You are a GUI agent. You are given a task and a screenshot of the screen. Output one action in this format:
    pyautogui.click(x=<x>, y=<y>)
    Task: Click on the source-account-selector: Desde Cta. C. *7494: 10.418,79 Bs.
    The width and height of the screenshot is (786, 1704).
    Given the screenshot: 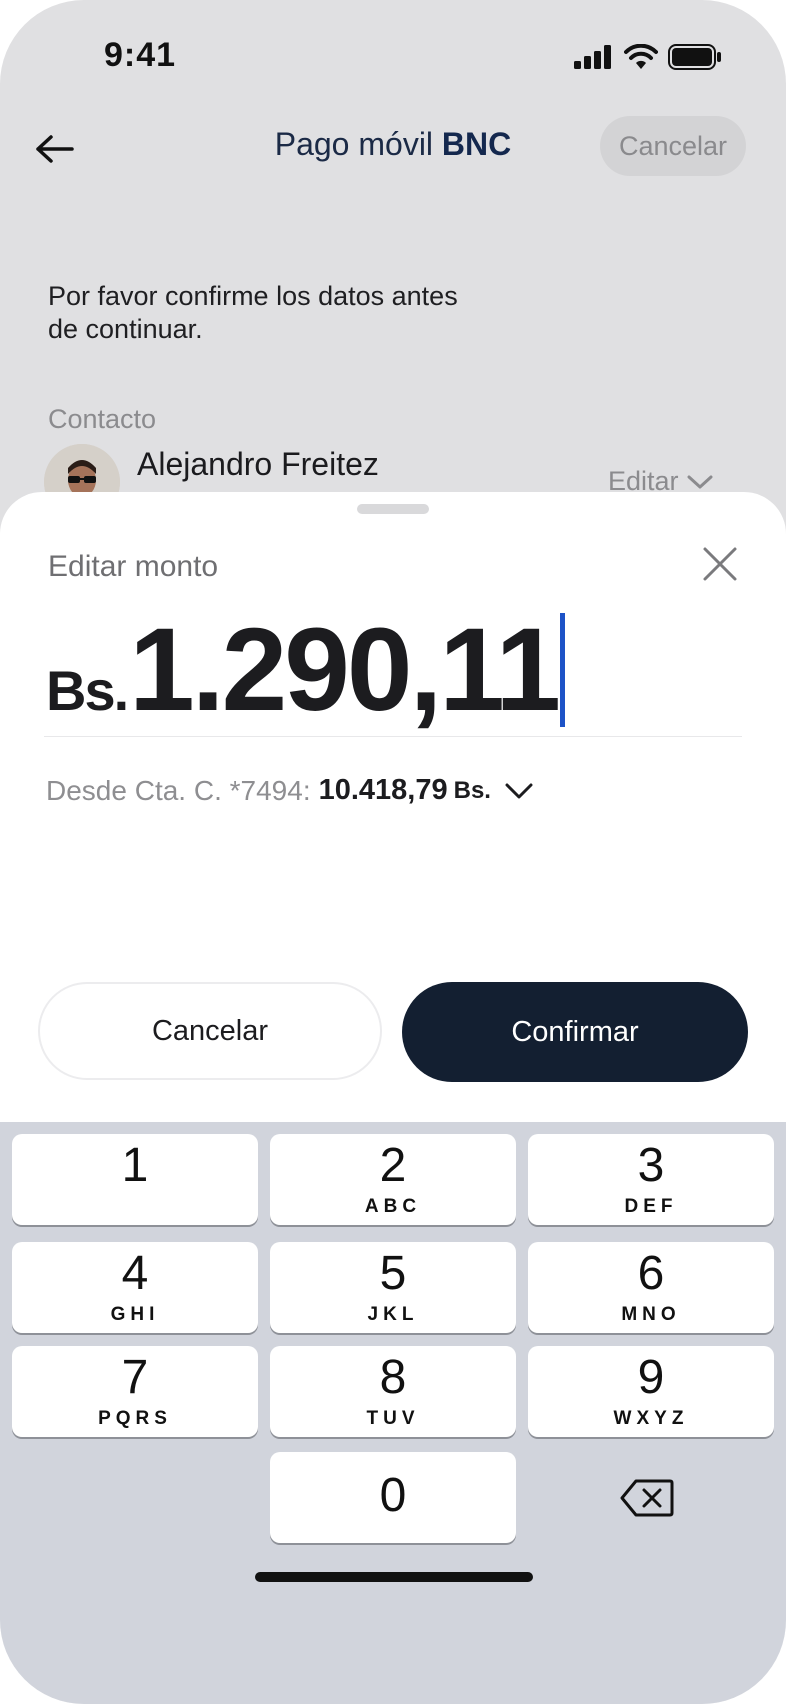 What is the action you would take?
    pyautogui.click(x=289, y=790)
    